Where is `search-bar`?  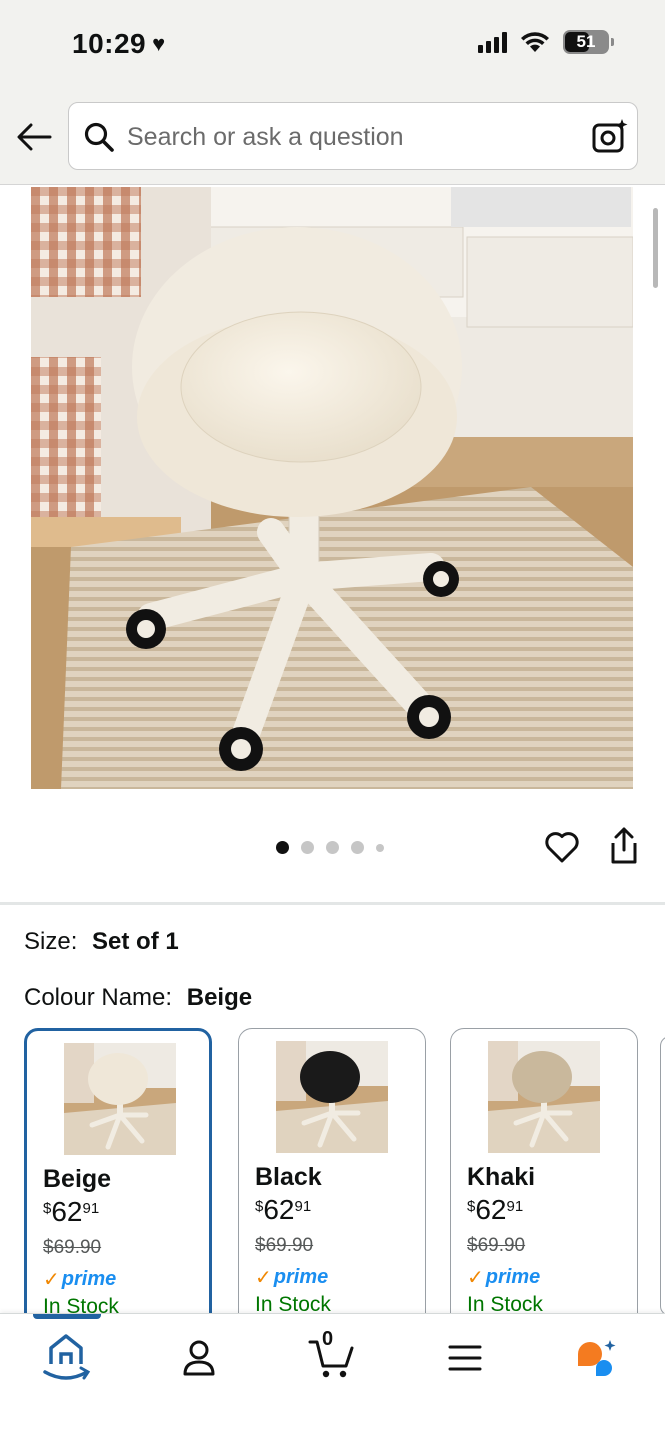
search-bar is located at coordinates (353, 136).